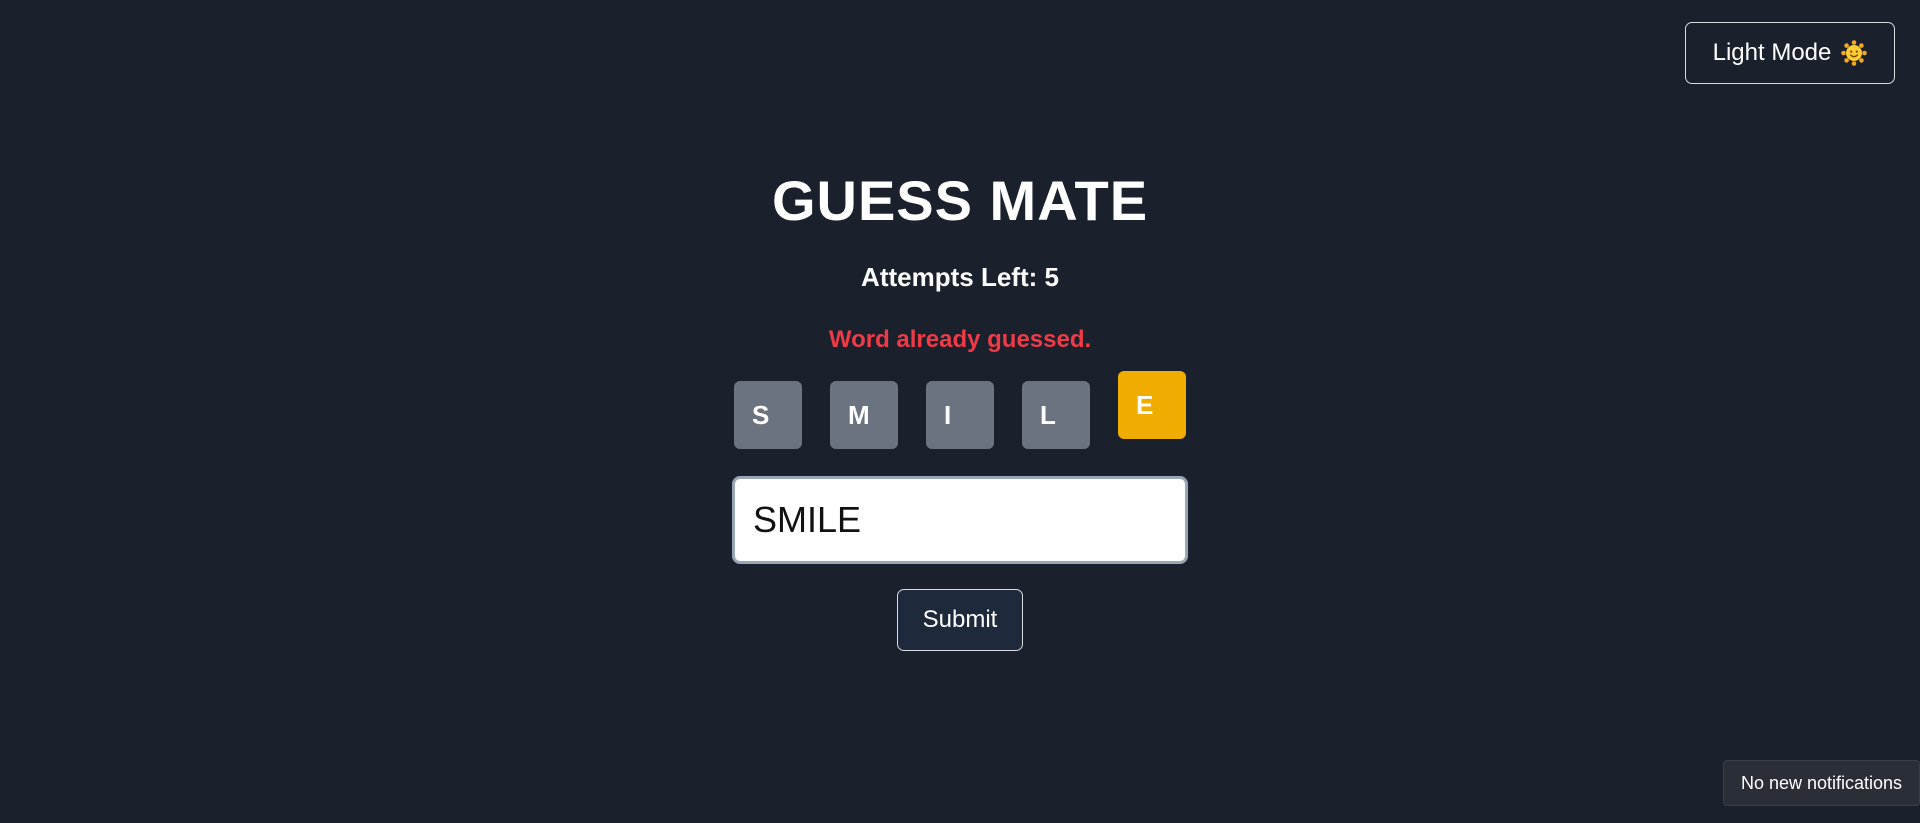 This screenshot has width=1920, height=823. I want to click on guess-input, so click(960, 520).